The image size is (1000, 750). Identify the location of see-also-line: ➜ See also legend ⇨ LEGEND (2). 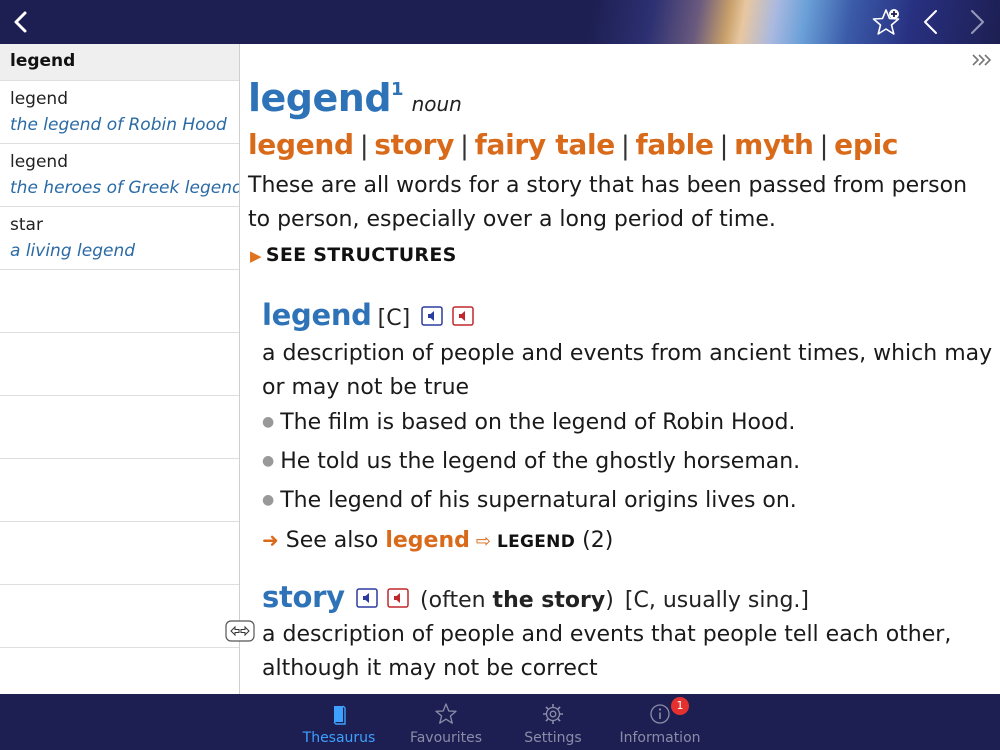
(437, 540).